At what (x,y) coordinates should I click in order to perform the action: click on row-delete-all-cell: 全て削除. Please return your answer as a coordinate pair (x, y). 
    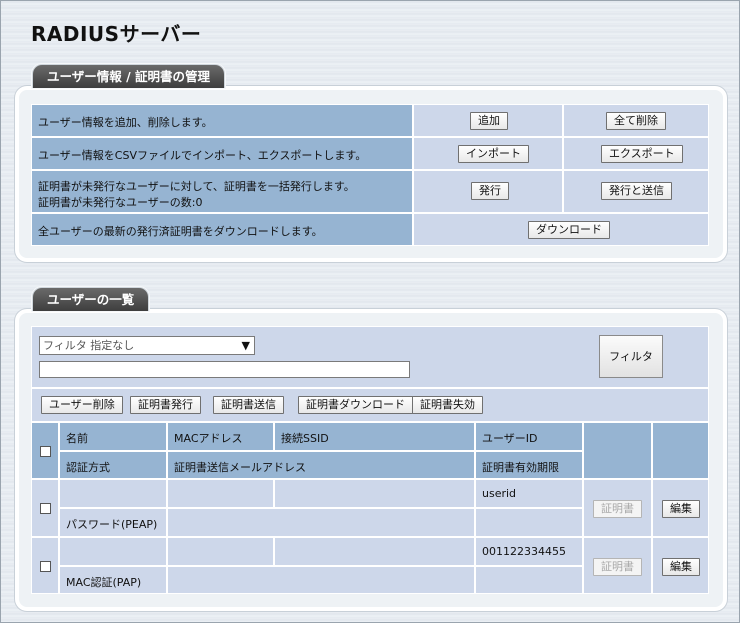
    Looking at the image, I should click on (636, 120).